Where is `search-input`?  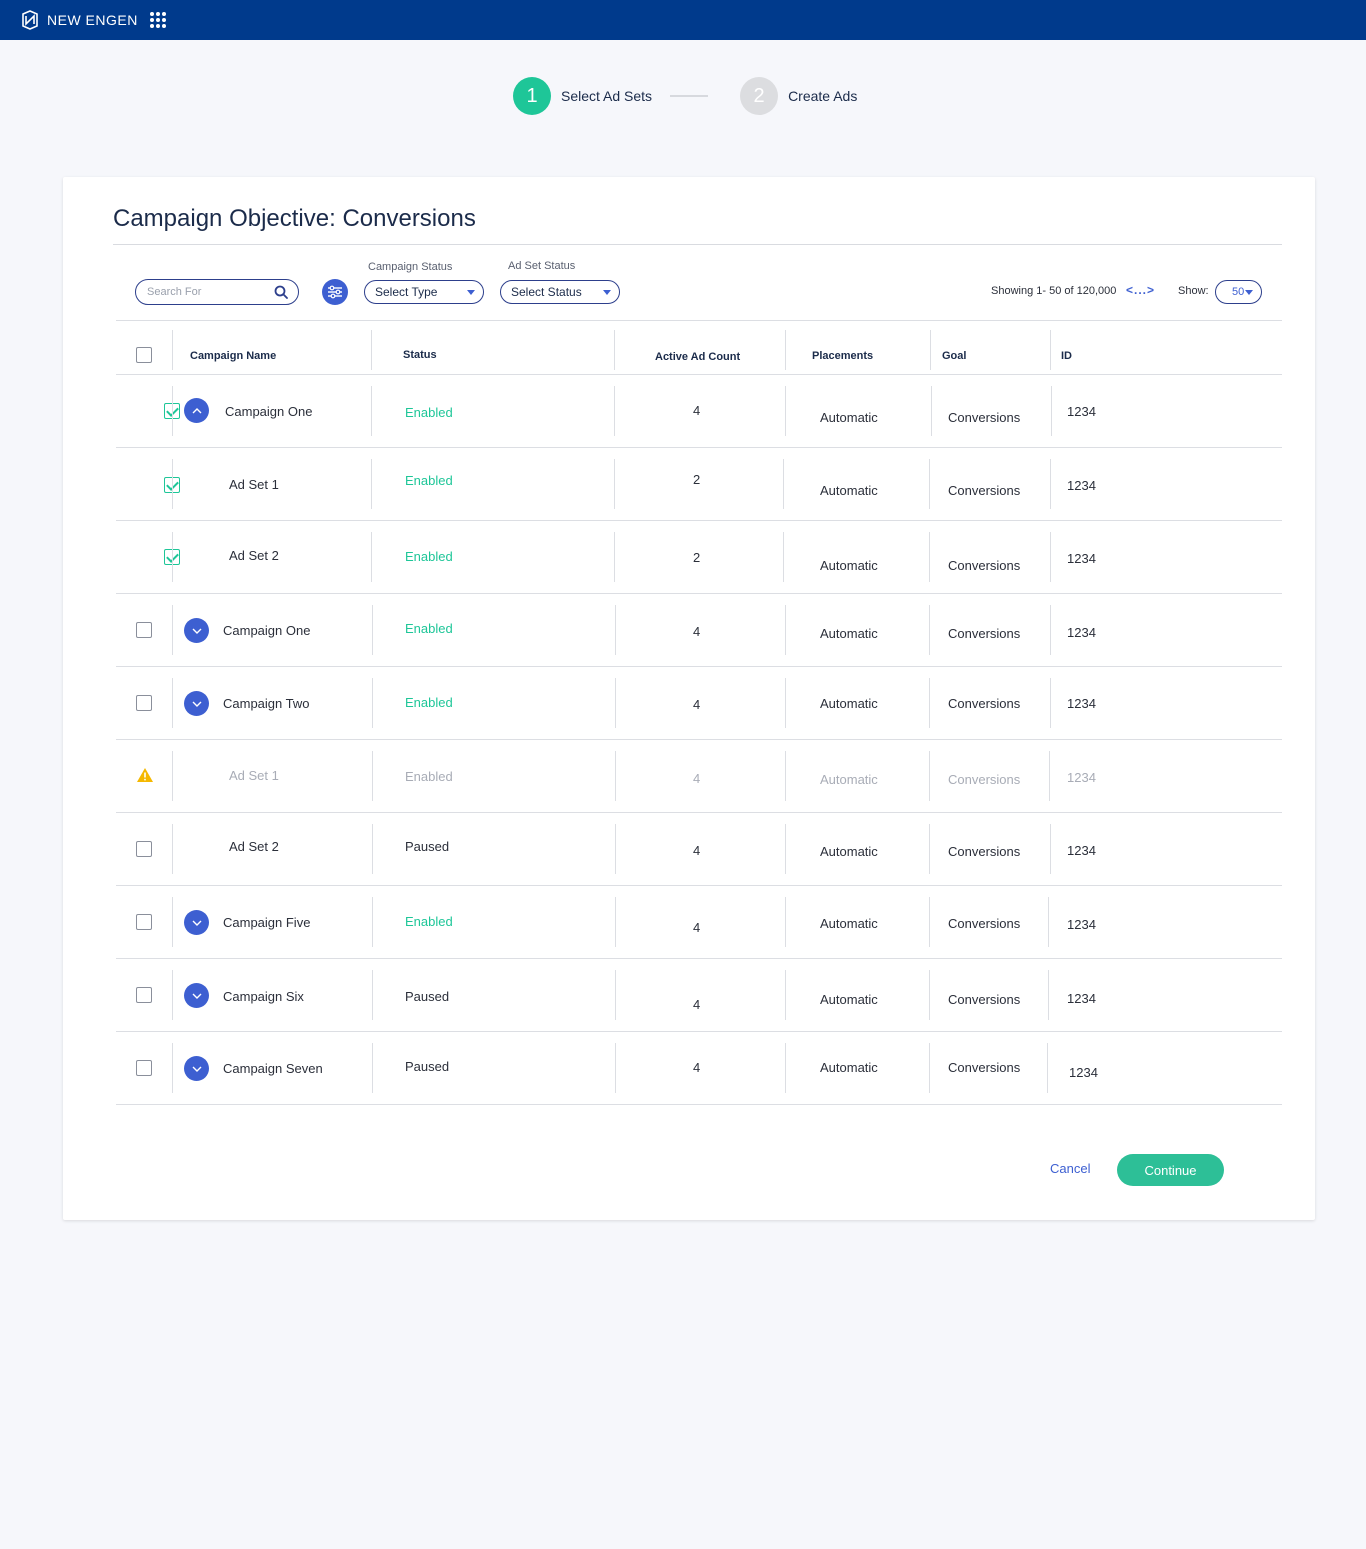 search-input is located at coordinates (210, 292).